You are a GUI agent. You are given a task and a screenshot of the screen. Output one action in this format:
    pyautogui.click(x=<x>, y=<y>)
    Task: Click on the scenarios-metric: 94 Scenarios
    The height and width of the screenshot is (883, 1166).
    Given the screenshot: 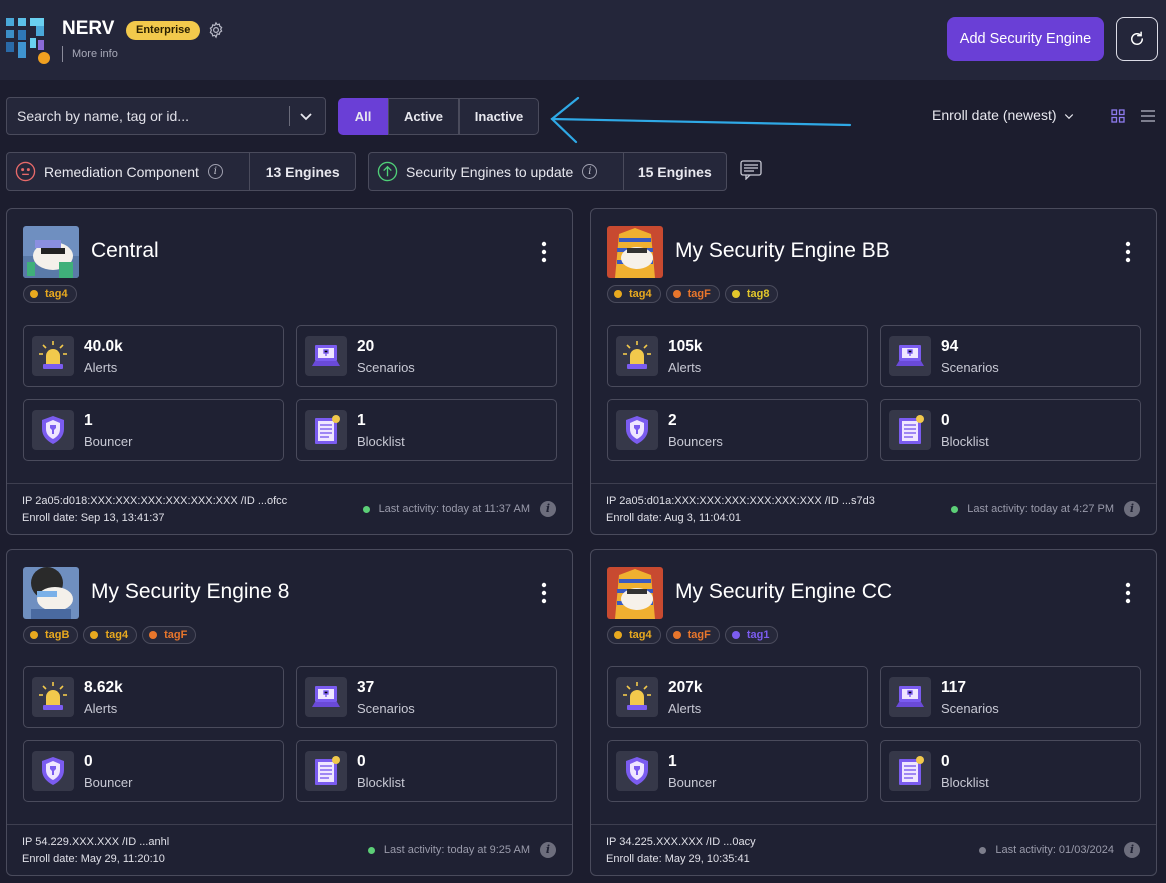 What is the action you would take?
    pyautogui.click(x=1010, y=356)
    